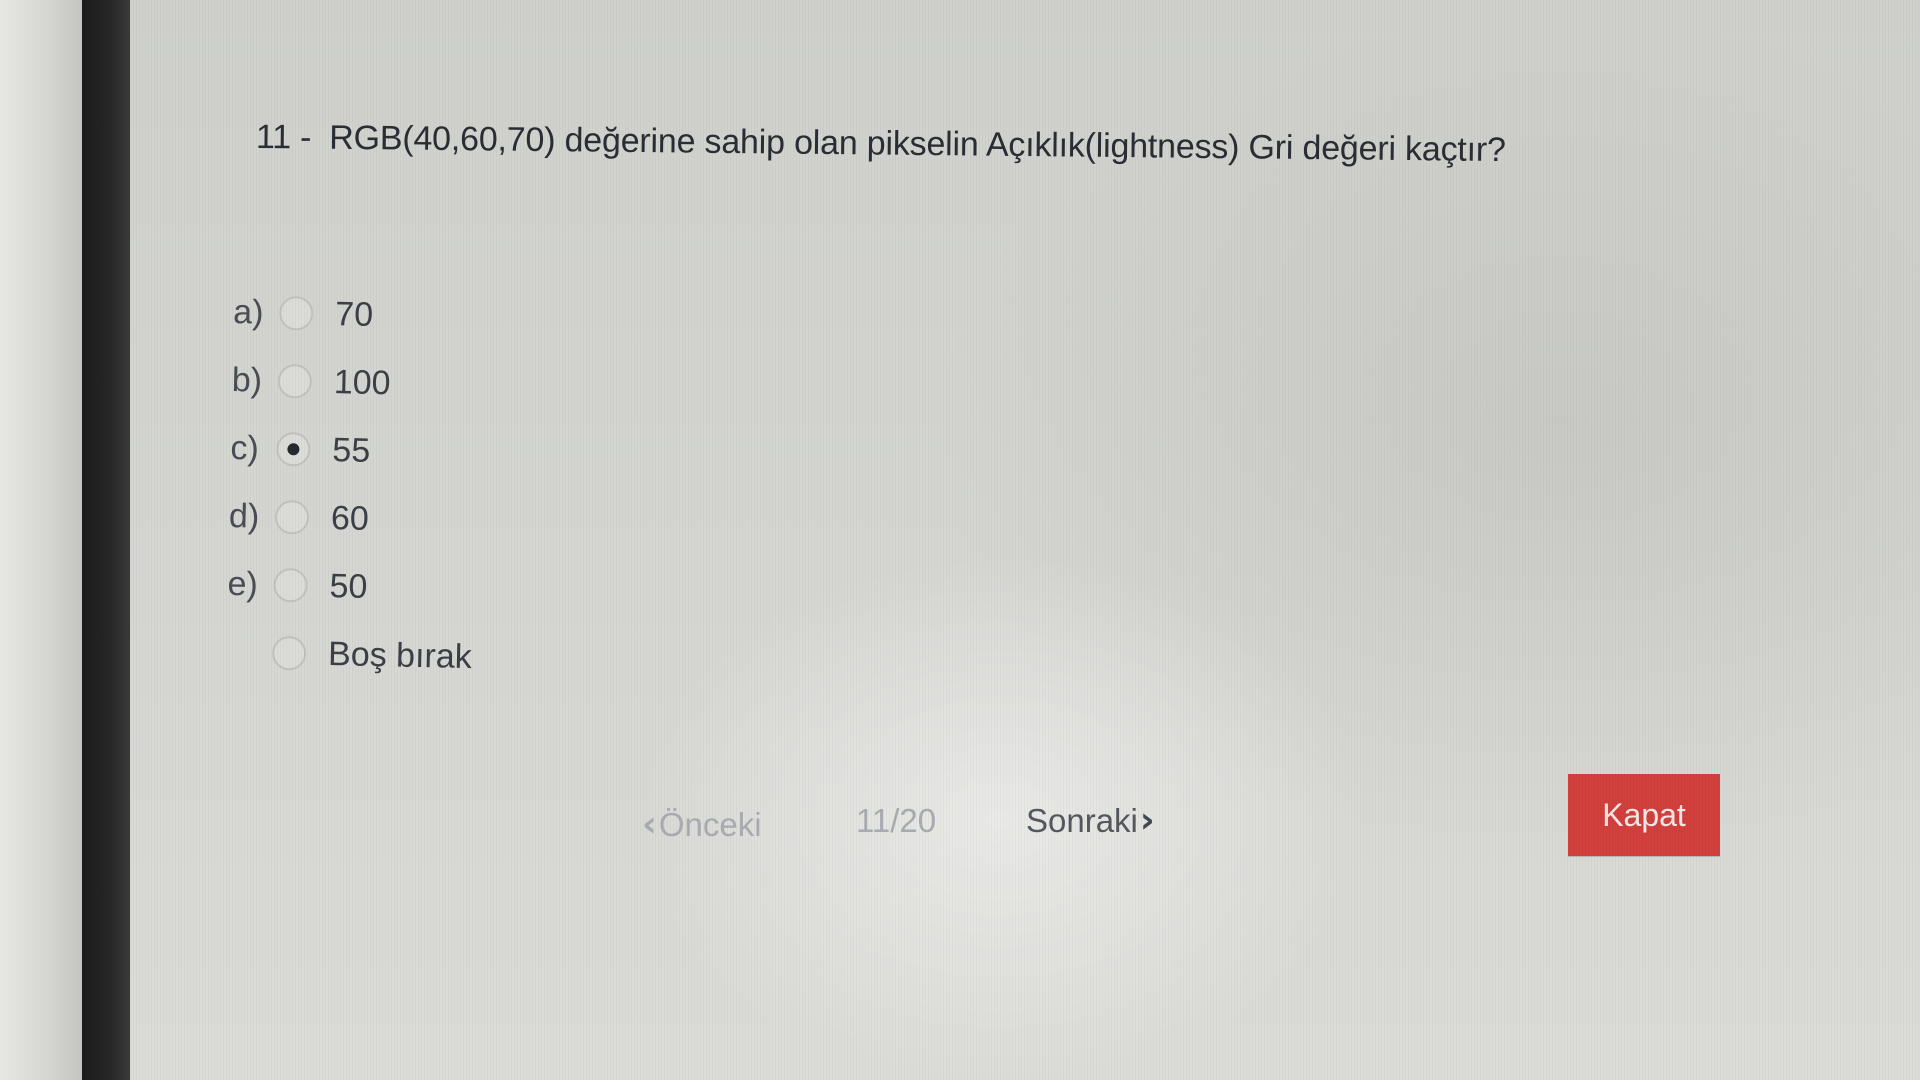  Describe the element at coordinates (1082, 820) in the screenshot. I see `next-label: Sonraki` at that location.